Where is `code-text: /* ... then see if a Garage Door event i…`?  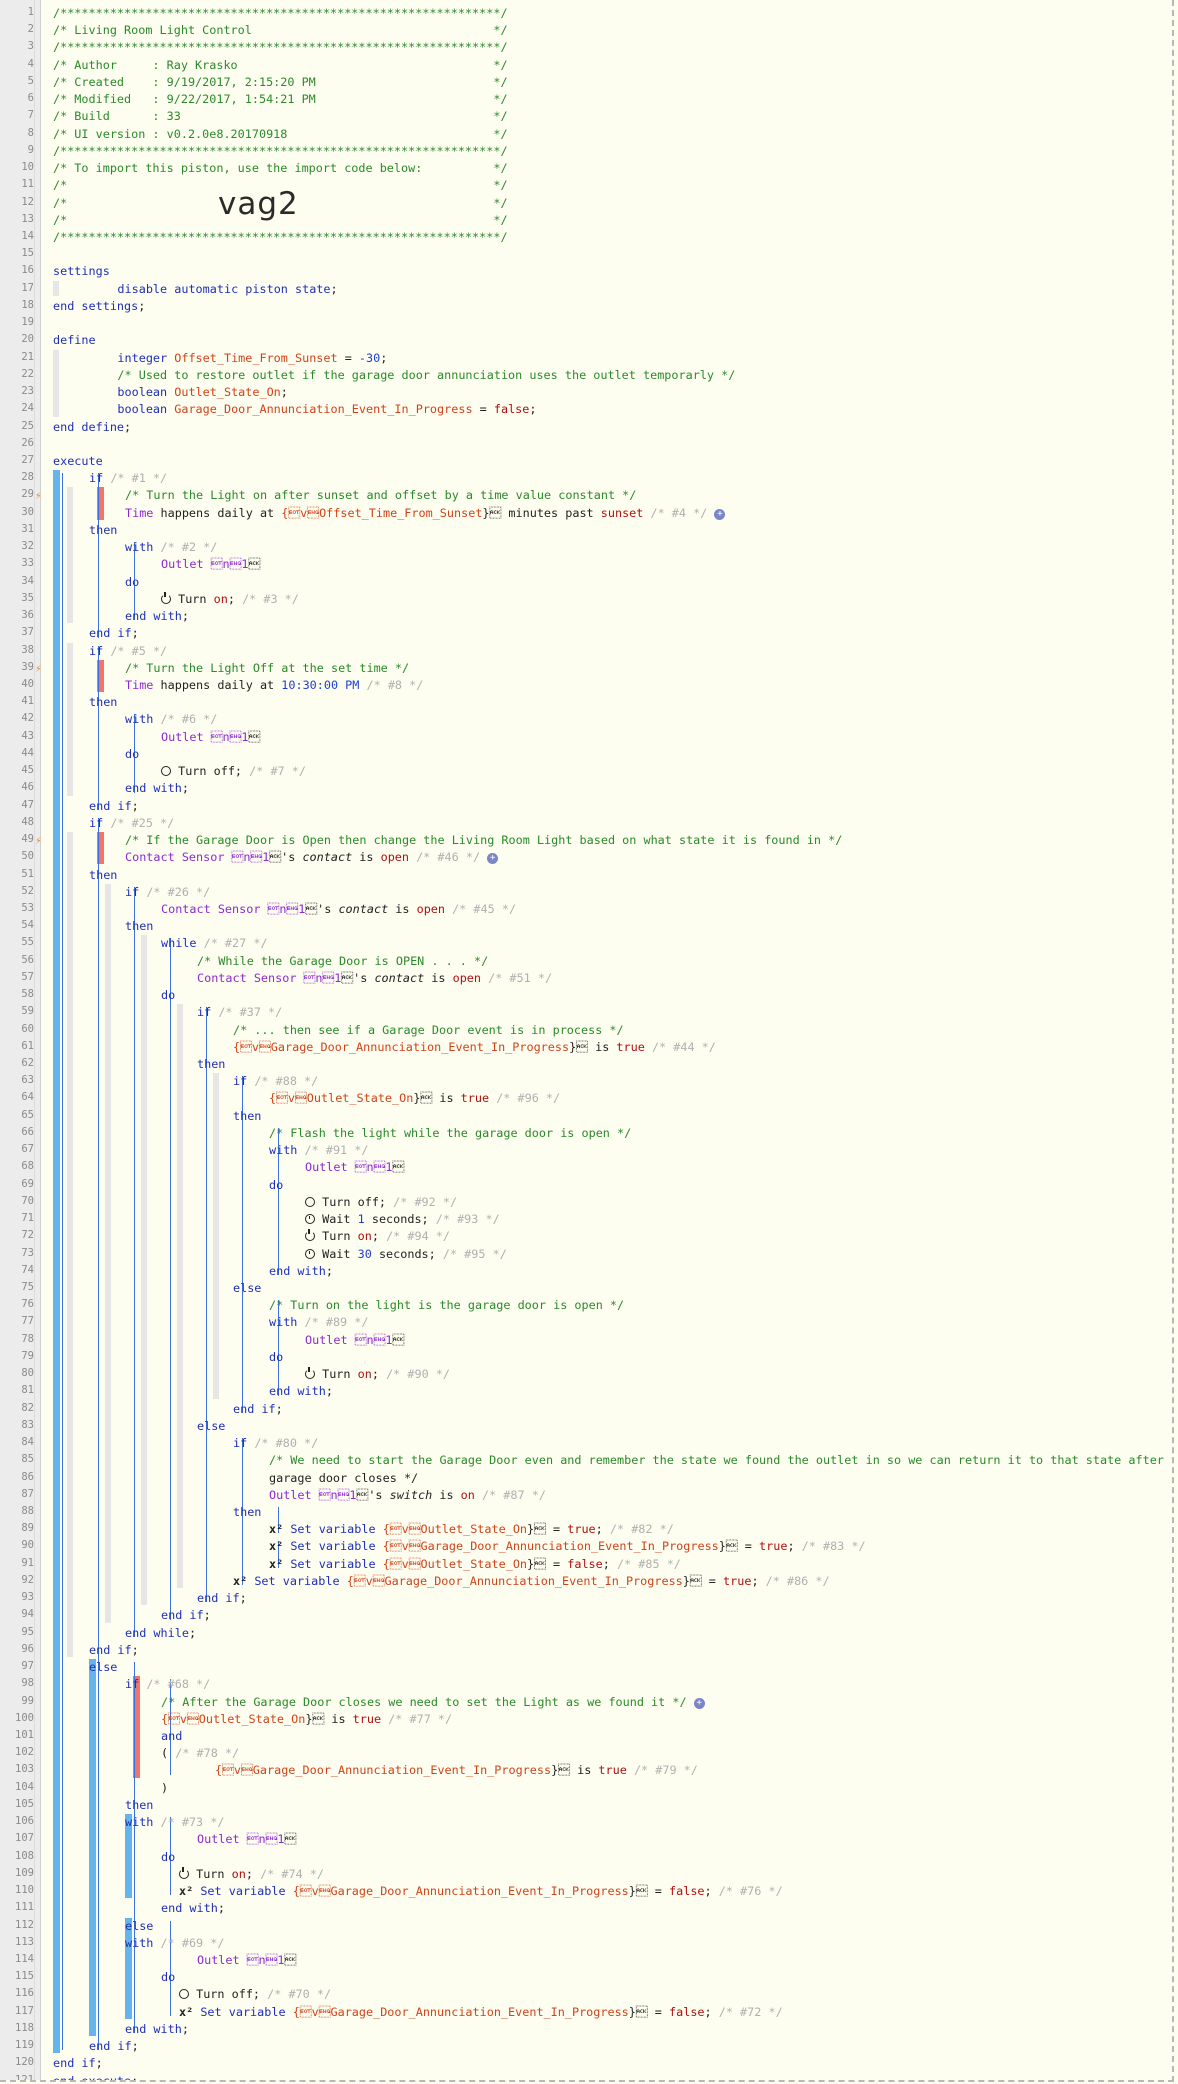 code-text: /* ... then see if a Garage Door event i… is located at coordinates (428, 1030).